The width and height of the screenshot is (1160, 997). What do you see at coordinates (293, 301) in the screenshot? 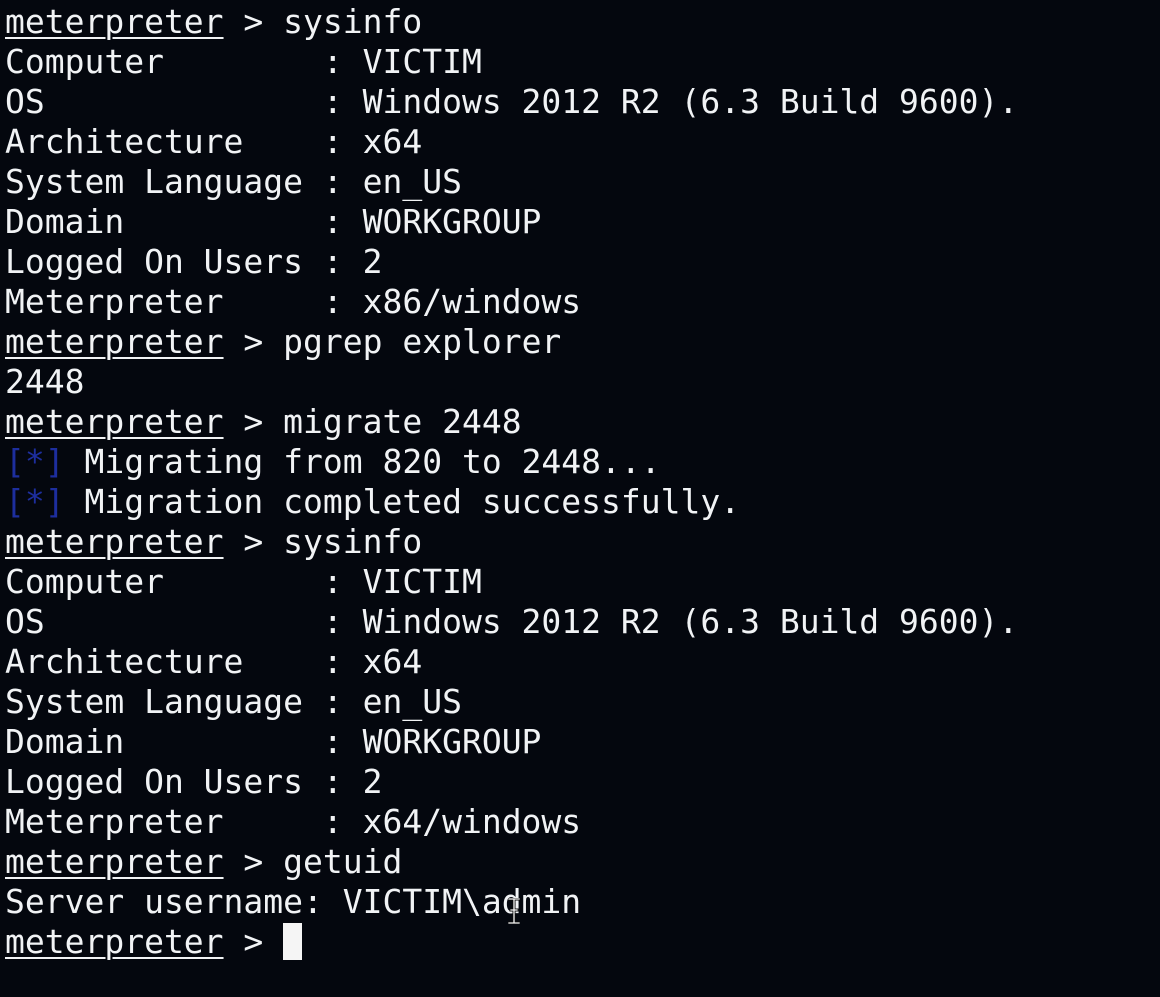
I see `sysinfo-meterpreter-line: Meterpreter : x86/windows` at bounding box center [293, 301].